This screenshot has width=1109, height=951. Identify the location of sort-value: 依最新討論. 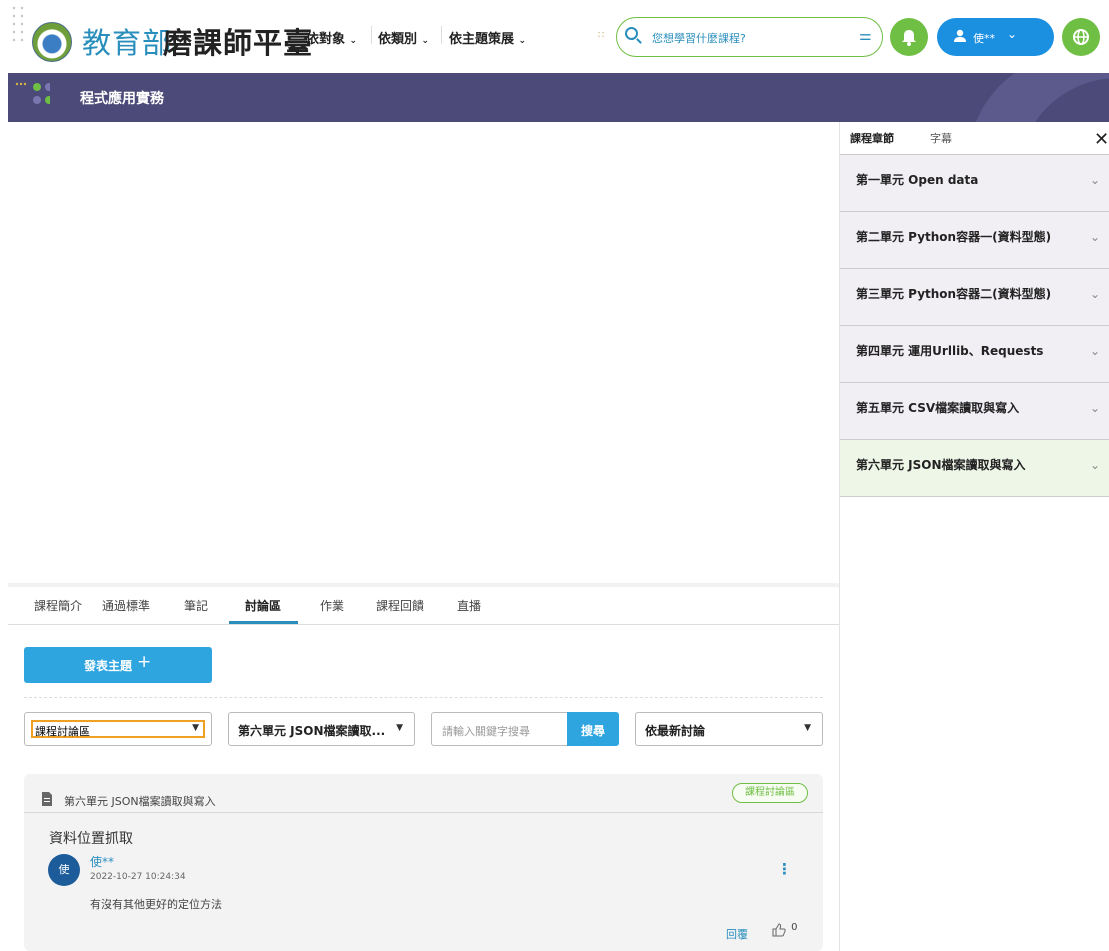
(675, 731).